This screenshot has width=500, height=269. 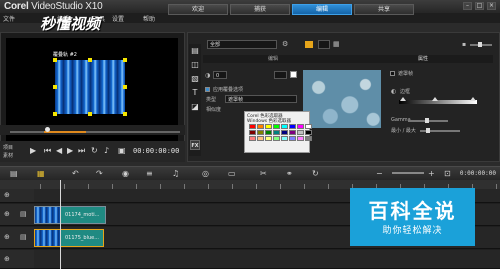 I want to click on record-icon: ◉, so click(x=125, y=174).